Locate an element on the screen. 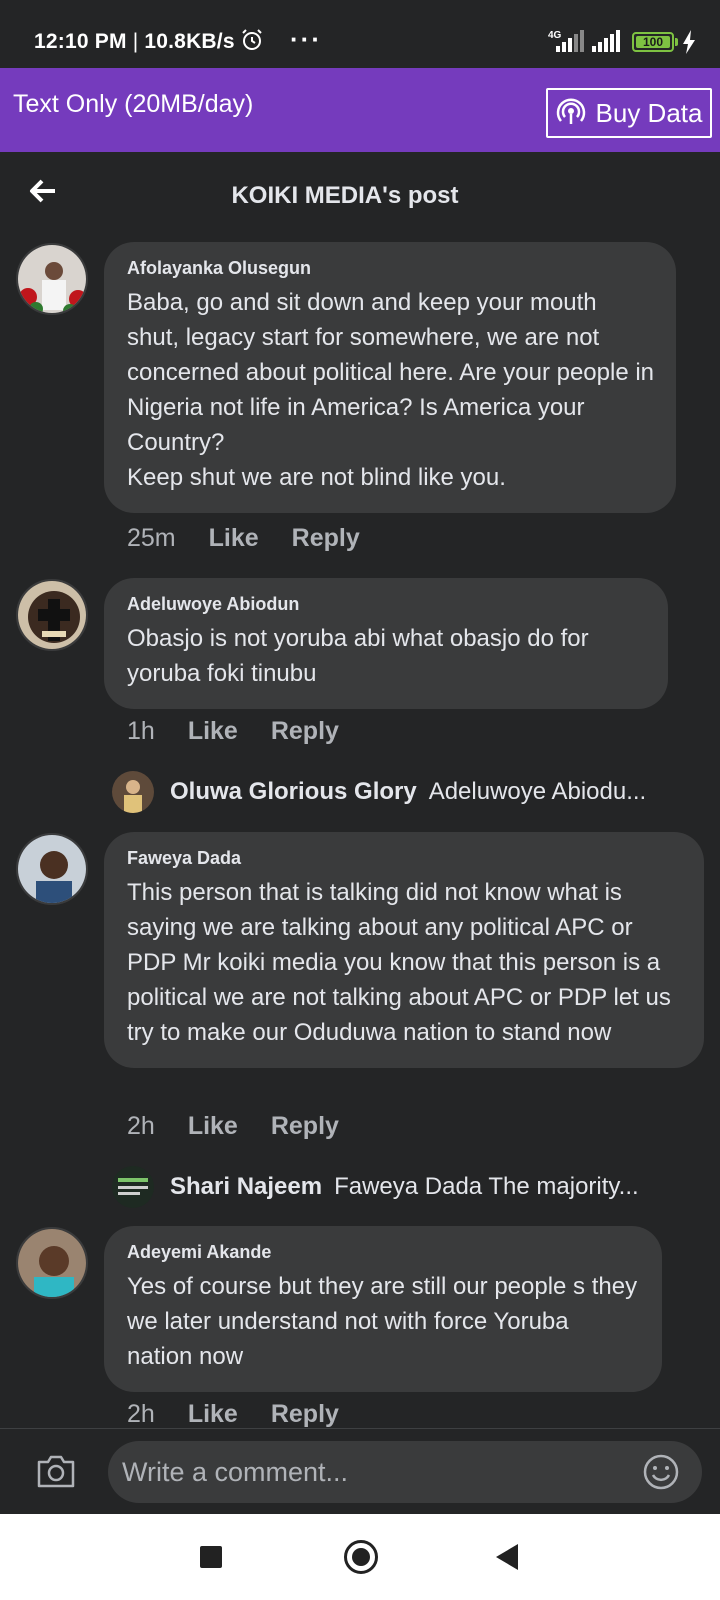 This screenshot has height=1600, width=720. more-dots-icon: ··· is located at coordinates (306, 39).